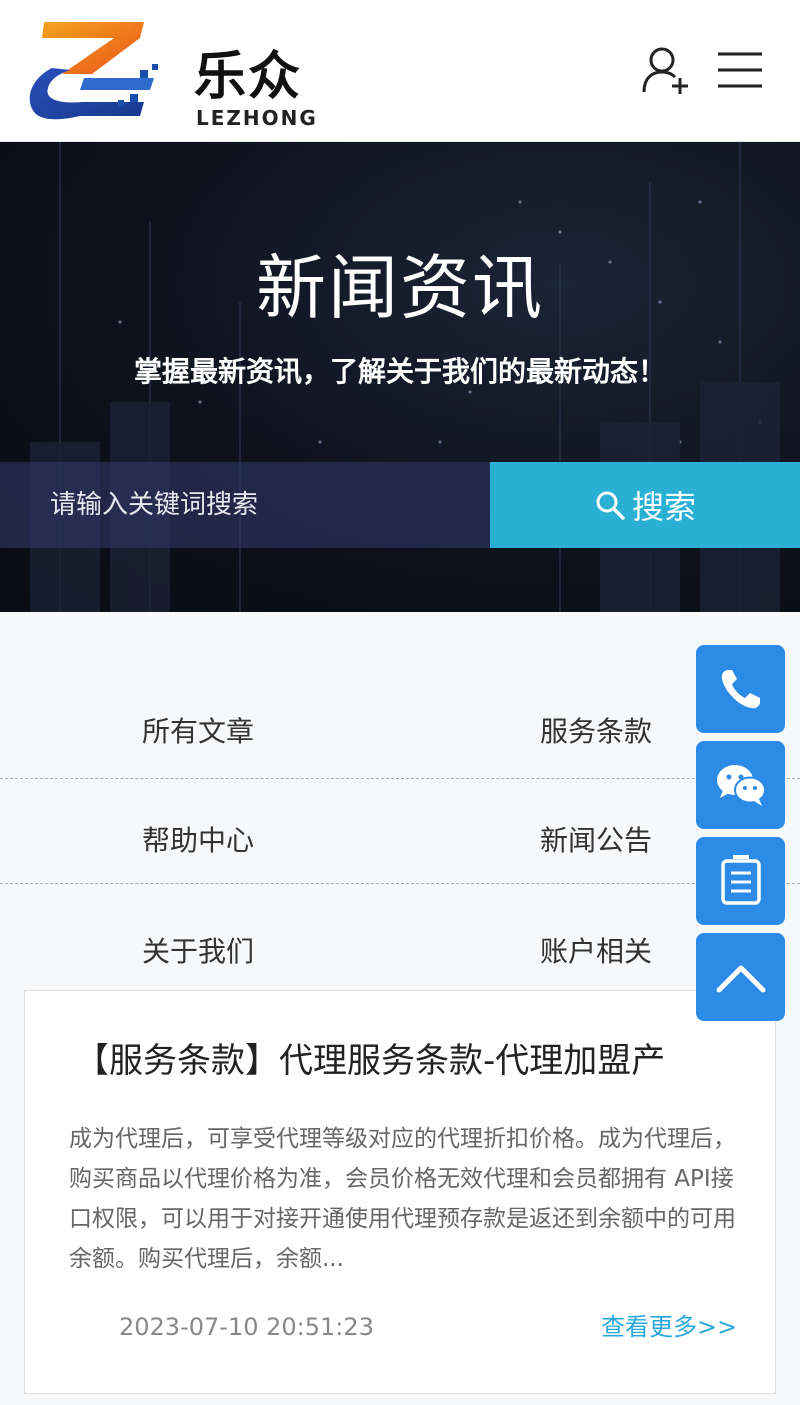  I want to click on phone-icon, so click(740, 689).